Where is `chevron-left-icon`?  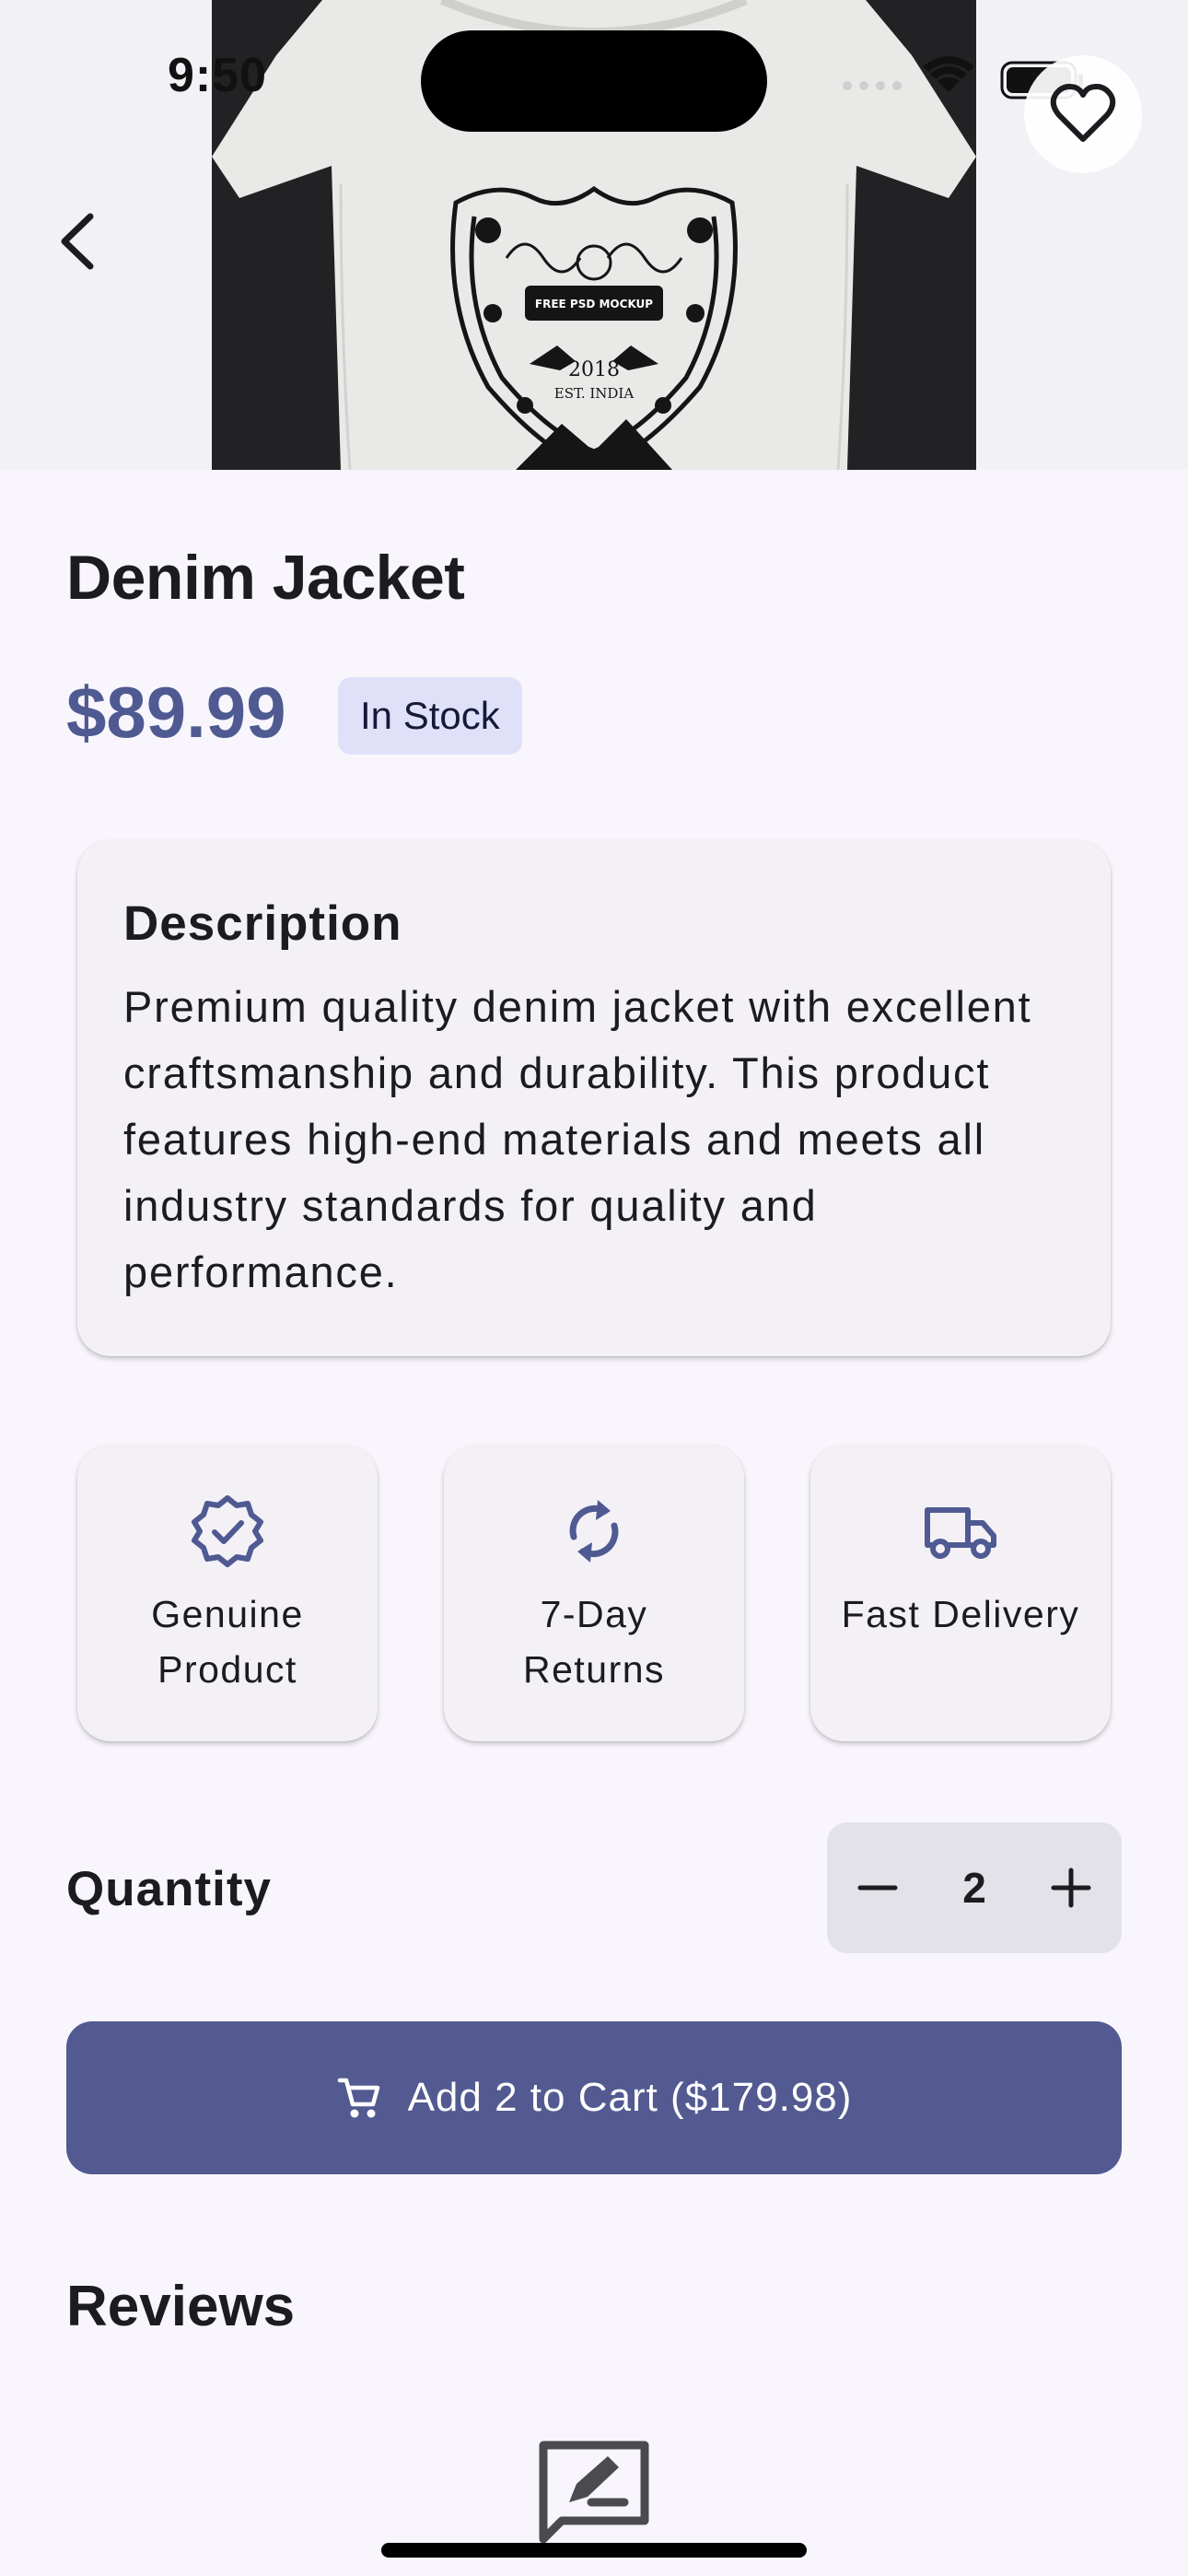 chevron-left-icon is located at coordinates (77, 241).